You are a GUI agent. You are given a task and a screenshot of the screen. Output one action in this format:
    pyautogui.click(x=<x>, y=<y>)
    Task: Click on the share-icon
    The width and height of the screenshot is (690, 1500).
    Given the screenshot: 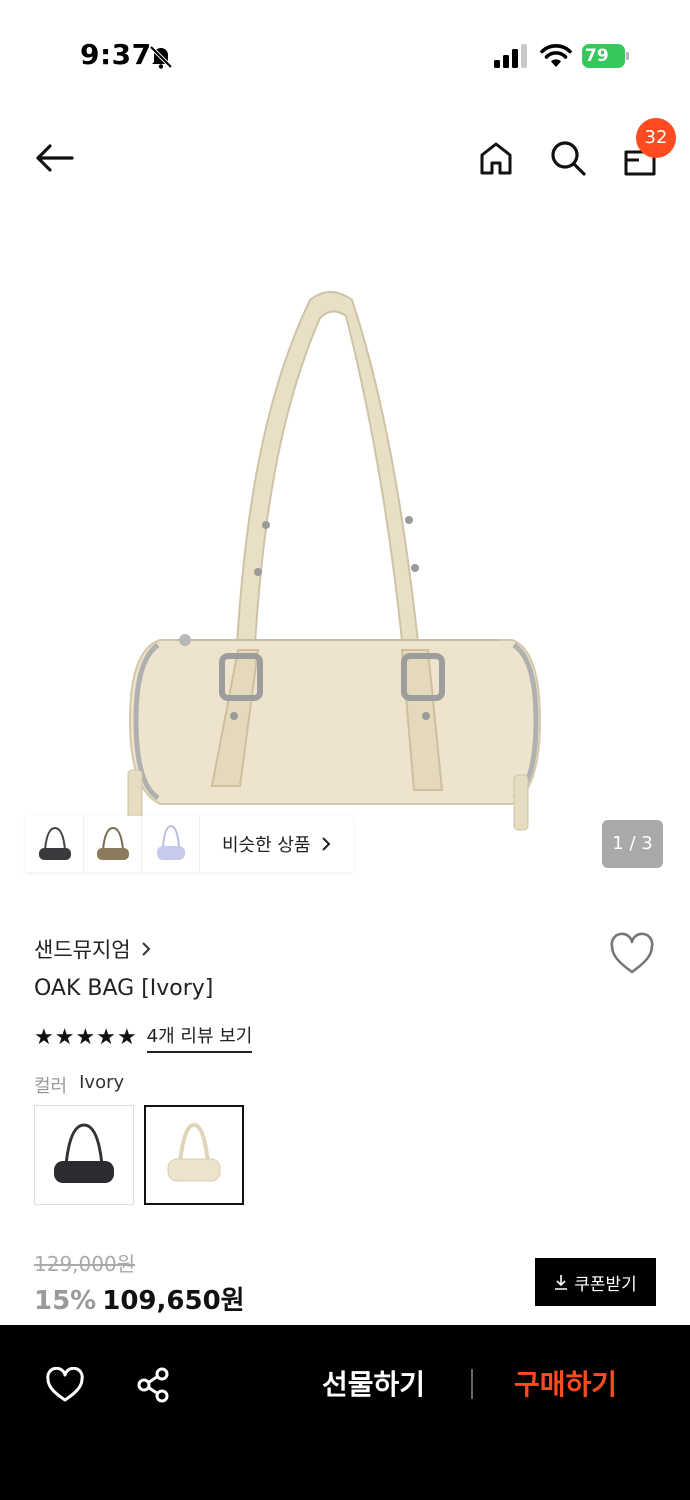 What is the action you would take?
    pyautogui.click(x=153, y=1385)
    